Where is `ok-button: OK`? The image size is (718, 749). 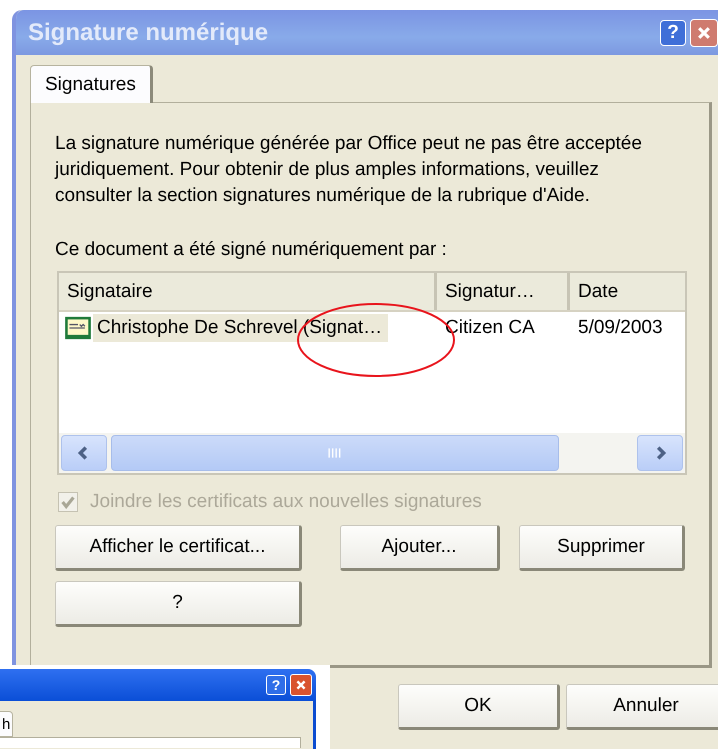 ok-button: OK is located at coordinates (479, 707).